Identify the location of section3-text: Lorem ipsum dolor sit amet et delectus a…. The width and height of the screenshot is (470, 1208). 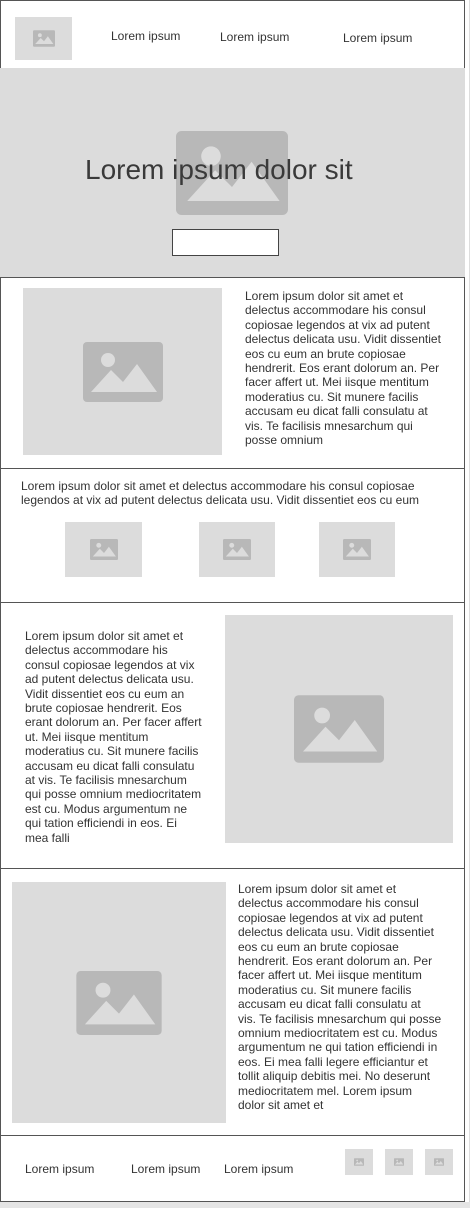
(113, 737).